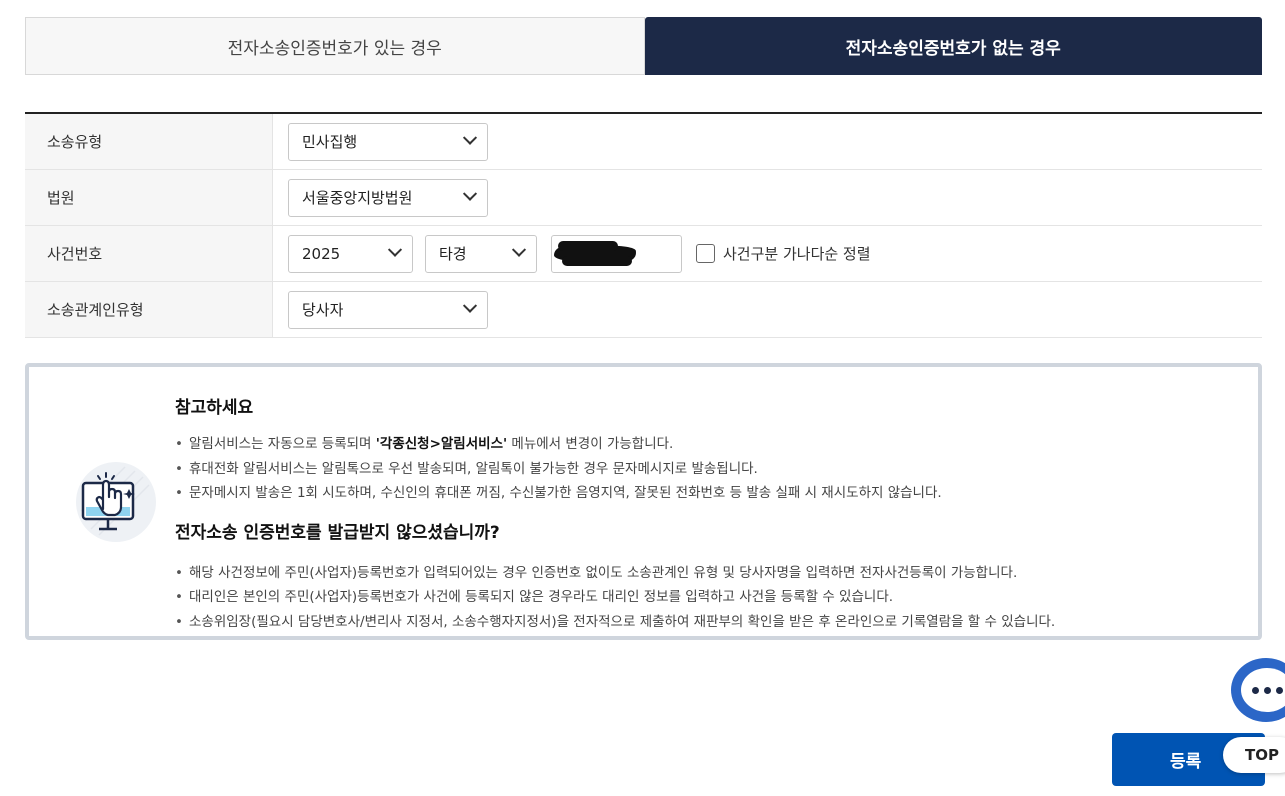 The image size is (1285, 796). What do you see at coordinates (441, 444) in the screenshot?
I see `menu-path-highlight: '각종신청>알림서비스'` at bounding box center [441, 444].